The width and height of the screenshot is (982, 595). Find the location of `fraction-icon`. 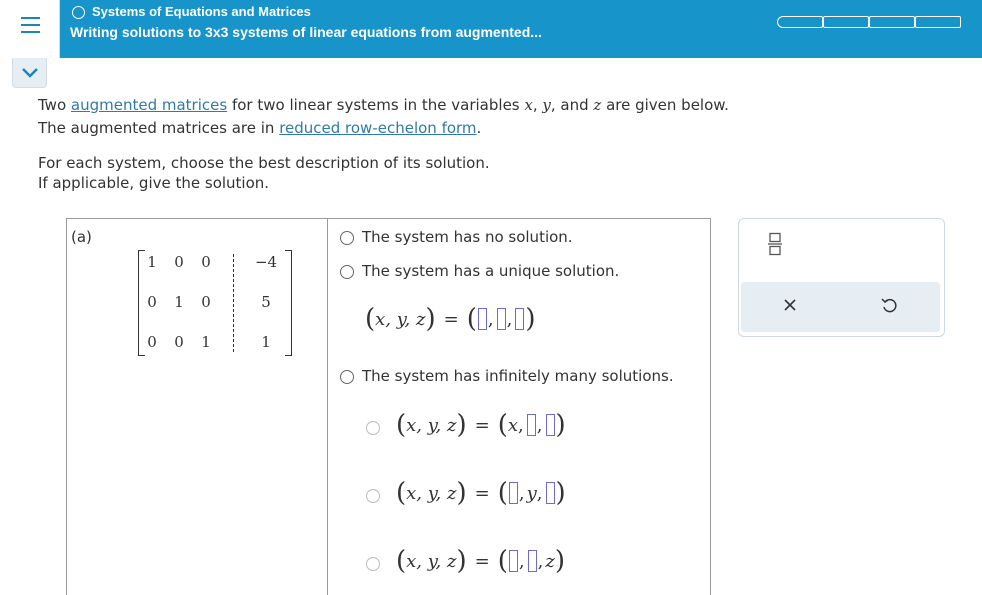

fraction-icon is located at coordinates (775, 246).